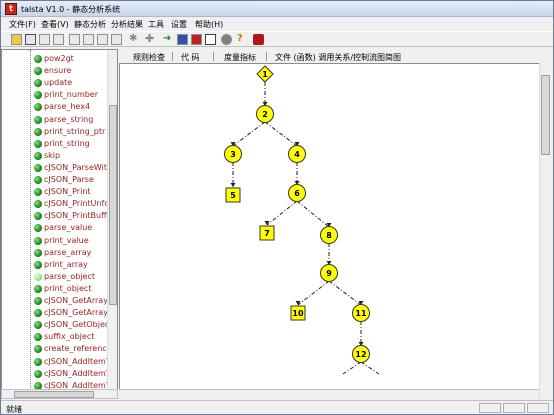 This screenshot has width=554, height=415. Describe the element at coordinates (55, 216) in the screenshot. I see `tree-item: cJSON_PrintBuffer` at that location.